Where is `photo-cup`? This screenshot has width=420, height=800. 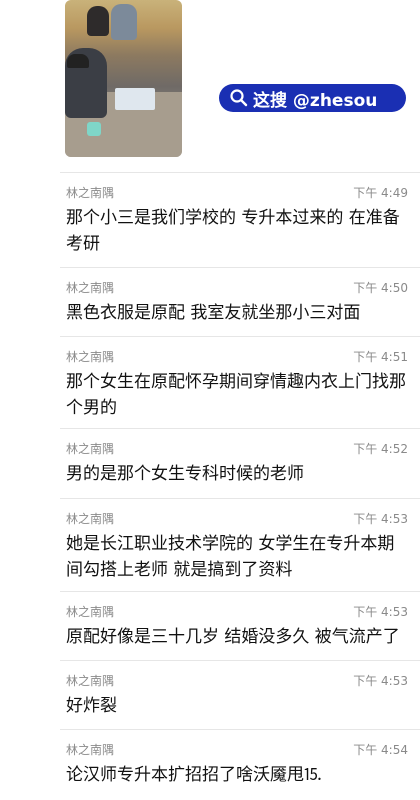
photo-cup is located at coordinates (94, 129).